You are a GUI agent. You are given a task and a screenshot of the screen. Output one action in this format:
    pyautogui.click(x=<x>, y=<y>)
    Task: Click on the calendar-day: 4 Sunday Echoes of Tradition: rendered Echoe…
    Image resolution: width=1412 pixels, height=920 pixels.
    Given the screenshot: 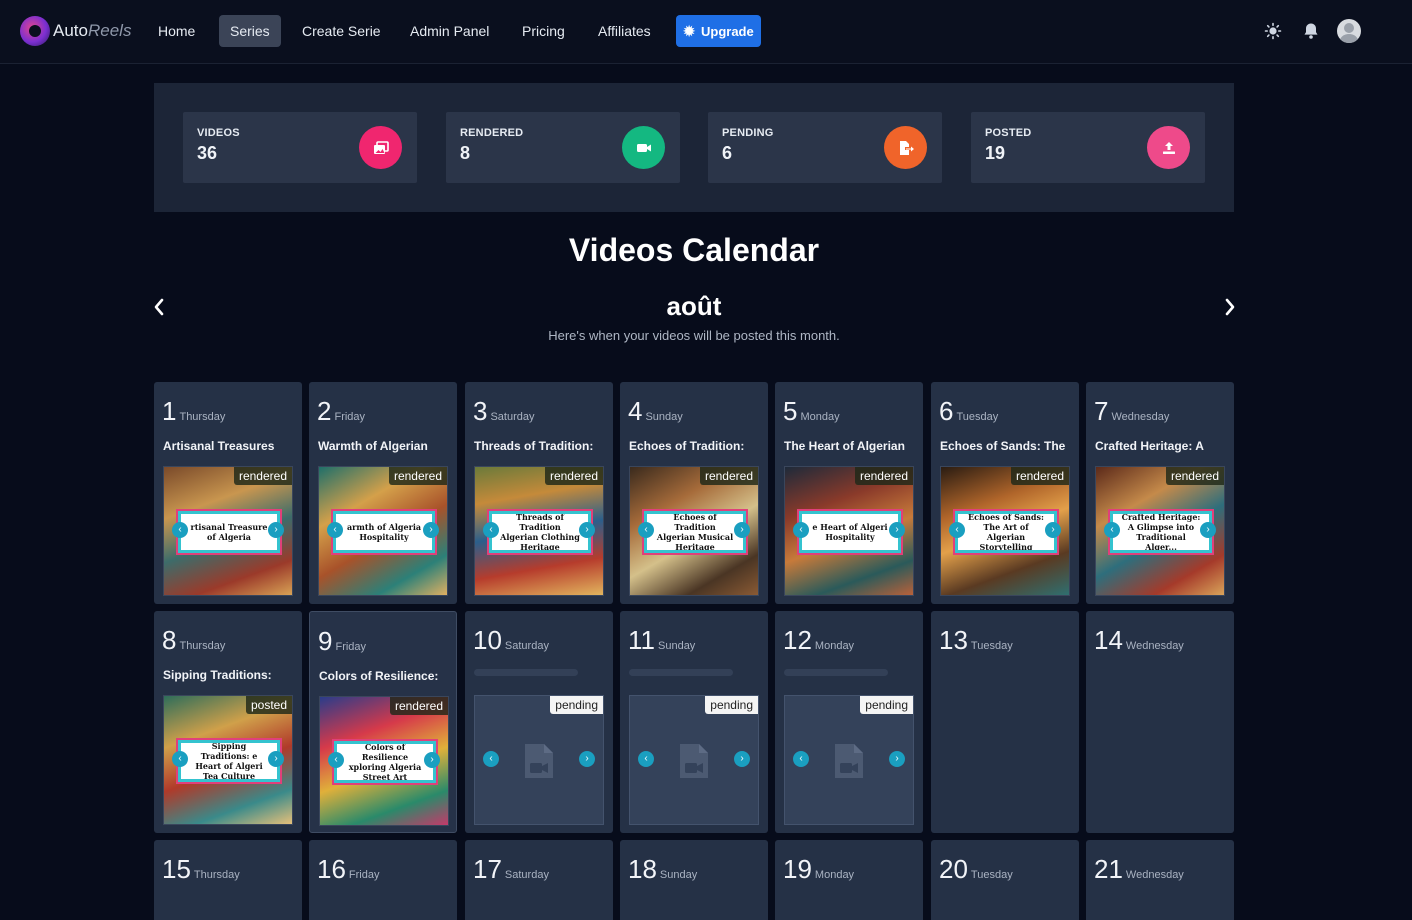 What is the action you would take?
    pyautogui.click(x=694, y=493)
    